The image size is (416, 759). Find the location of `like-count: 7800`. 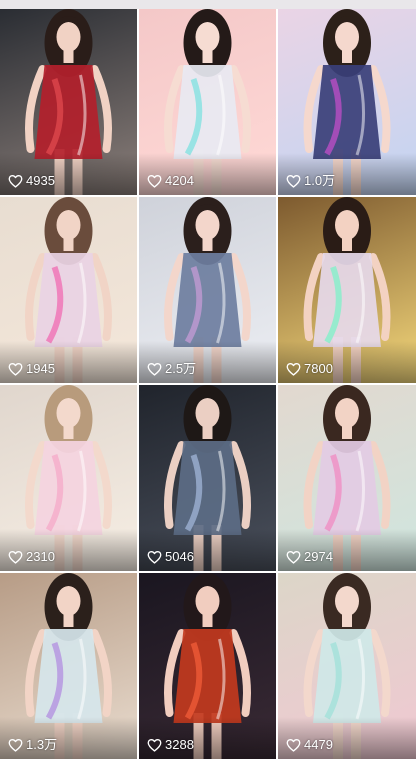

like-count: 7800 is located at coordinates (309, 369).